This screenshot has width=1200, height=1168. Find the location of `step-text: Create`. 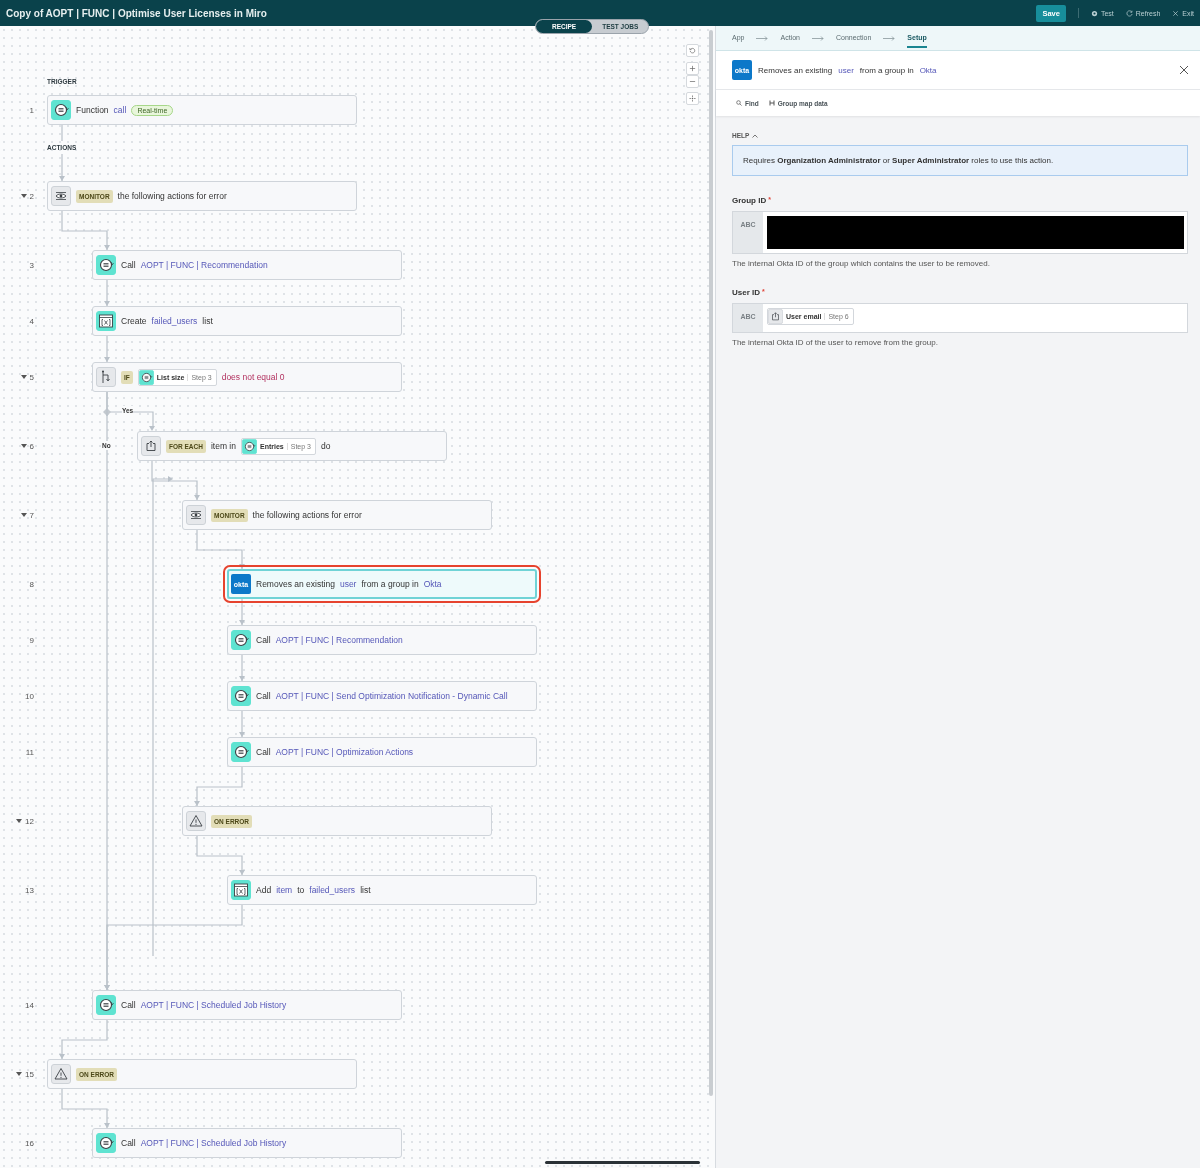

step-text: Create is located at coordinates (134, 321).